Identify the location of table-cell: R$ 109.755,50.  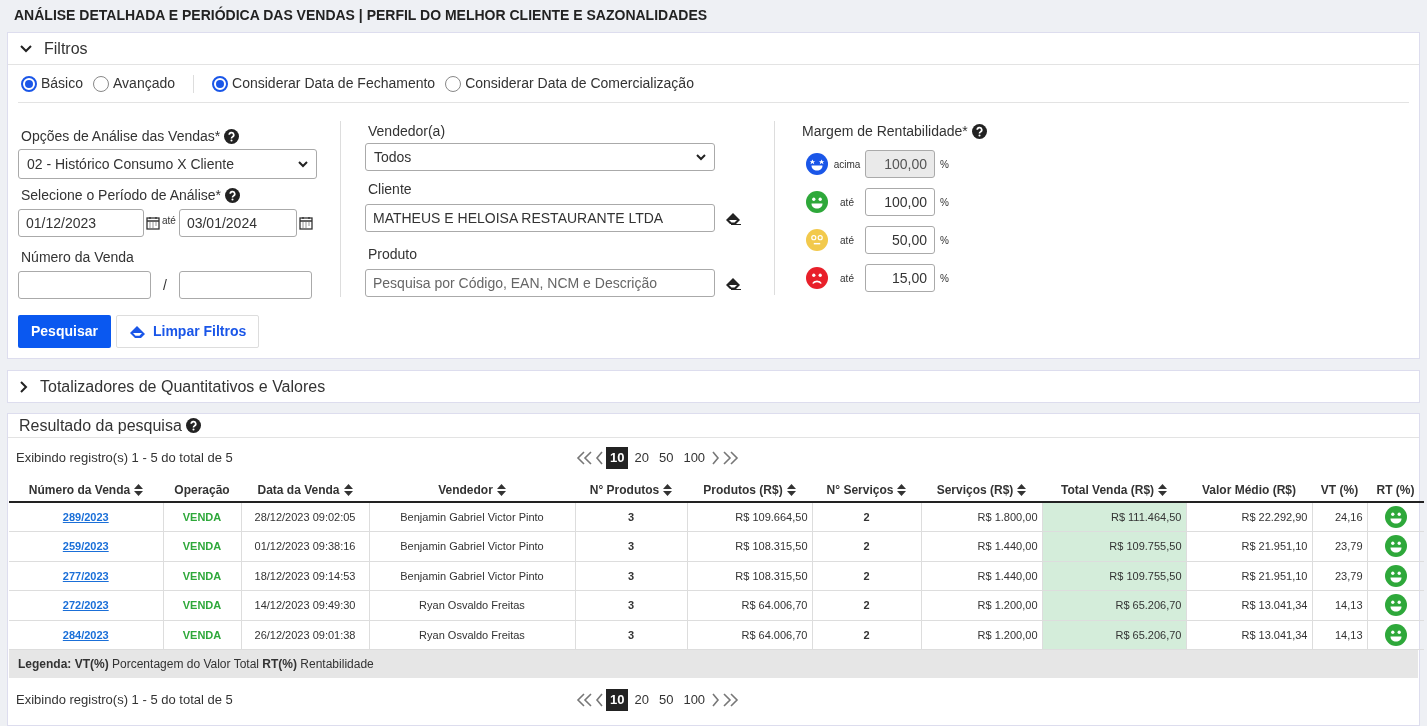
(1145, 575).